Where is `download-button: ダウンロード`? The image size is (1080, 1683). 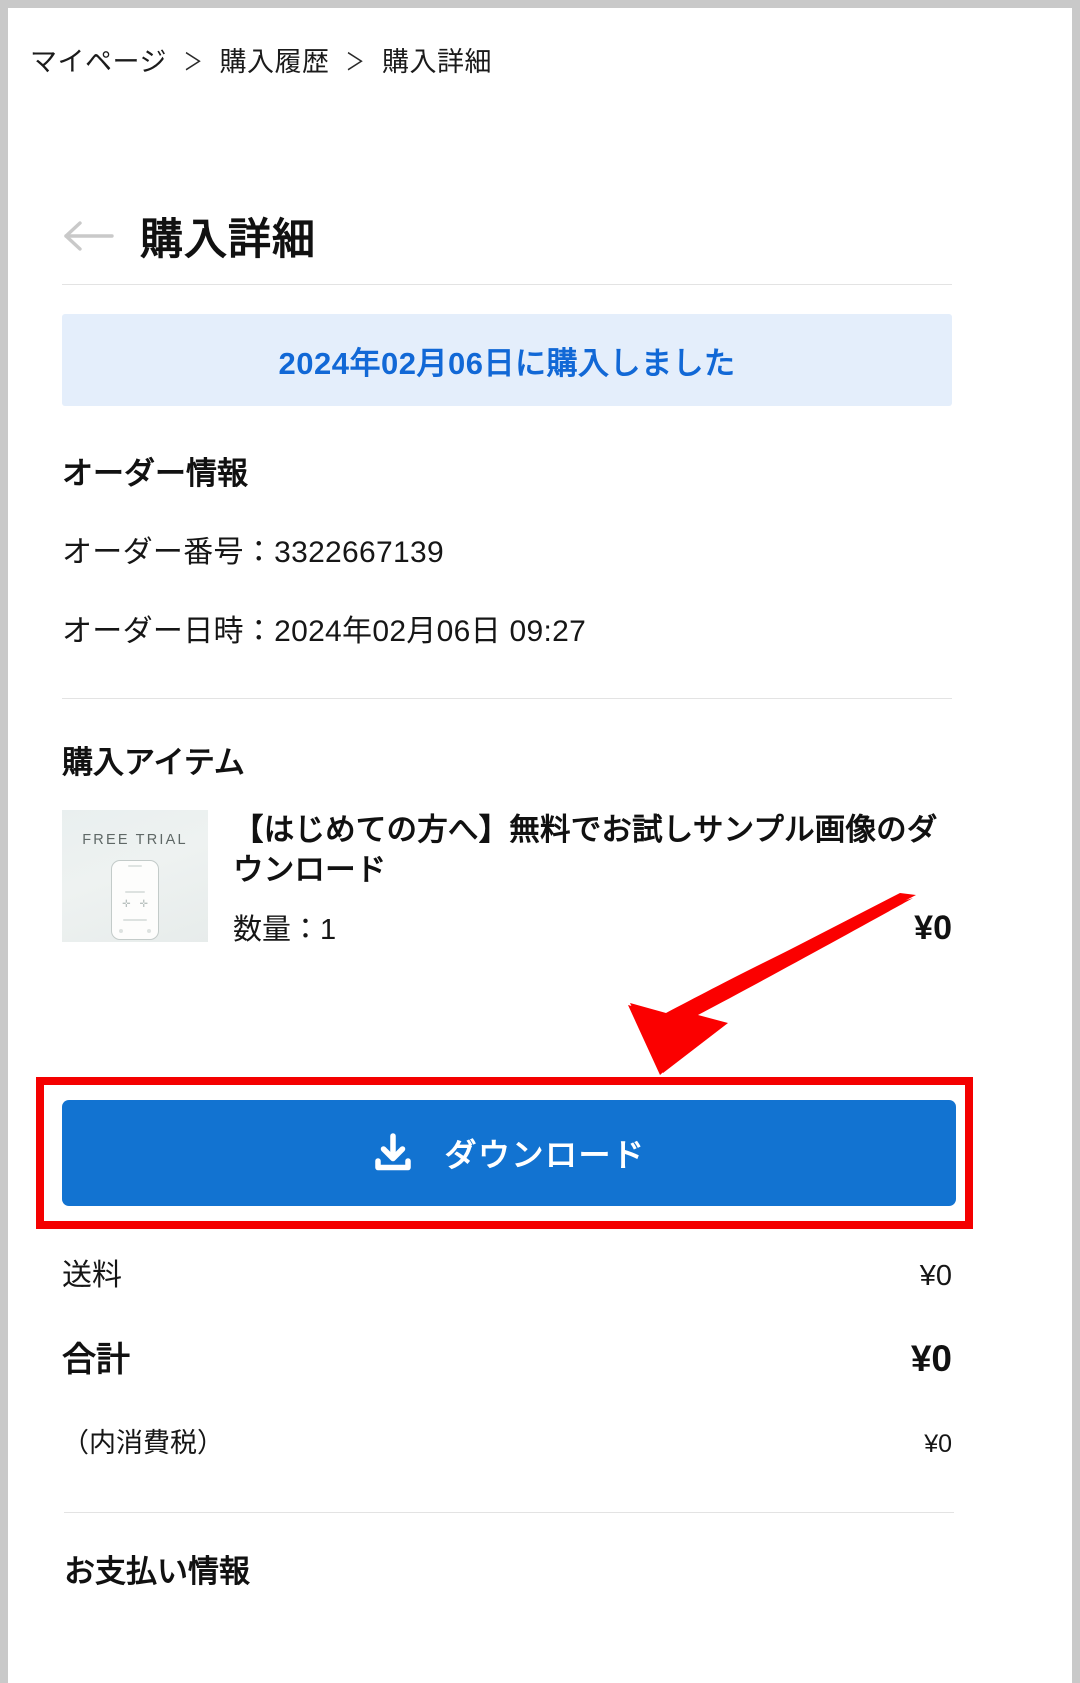 download-button: ダウンロード is located at coordinates (509, 1153).